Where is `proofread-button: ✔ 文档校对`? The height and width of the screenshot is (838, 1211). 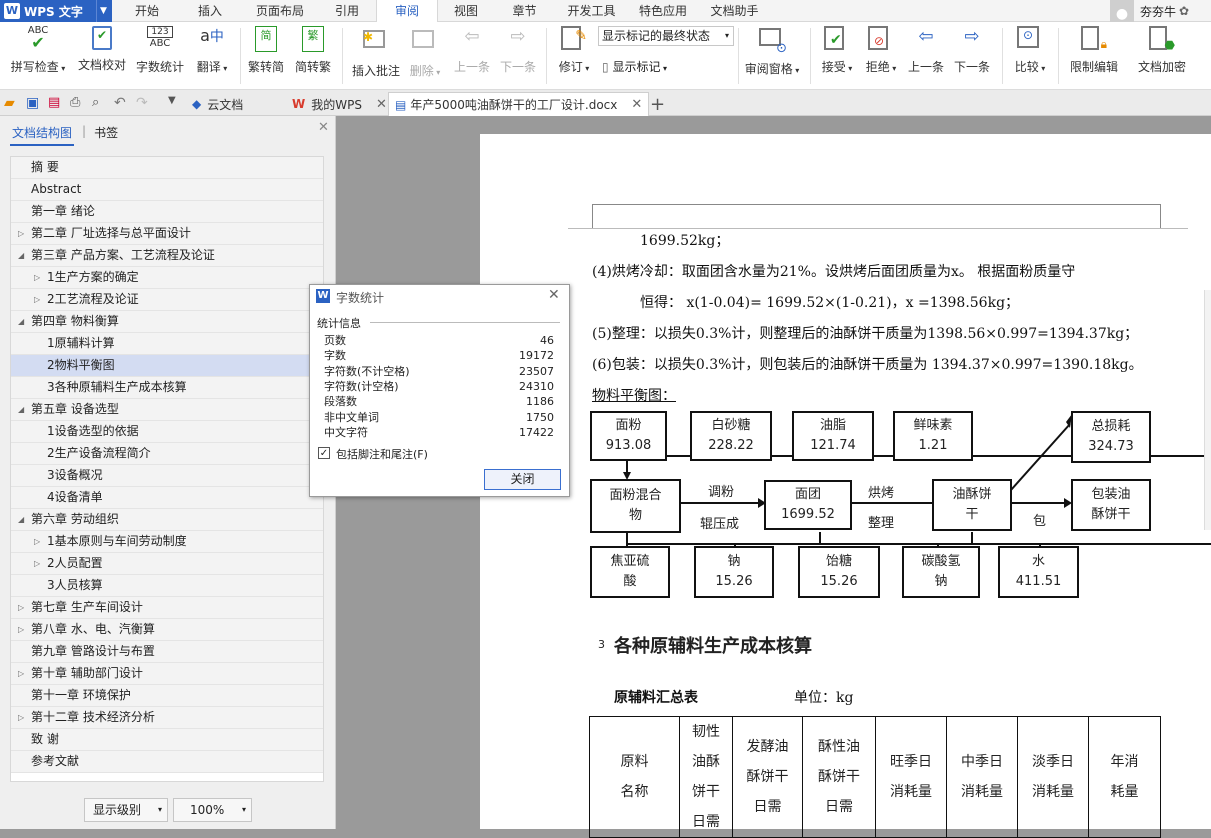 proofread-button: ✔ 文档校对 is located at coordinates (102, 49).